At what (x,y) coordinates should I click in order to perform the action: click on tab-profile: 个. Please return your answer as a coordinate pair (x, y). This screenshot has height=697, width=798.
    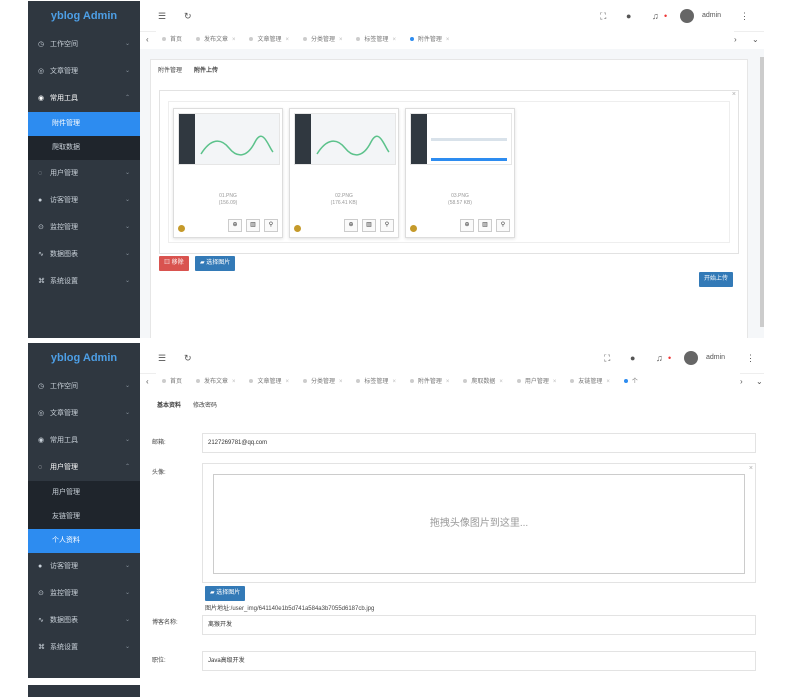
    Looking at the image, I should click on (631, 382).